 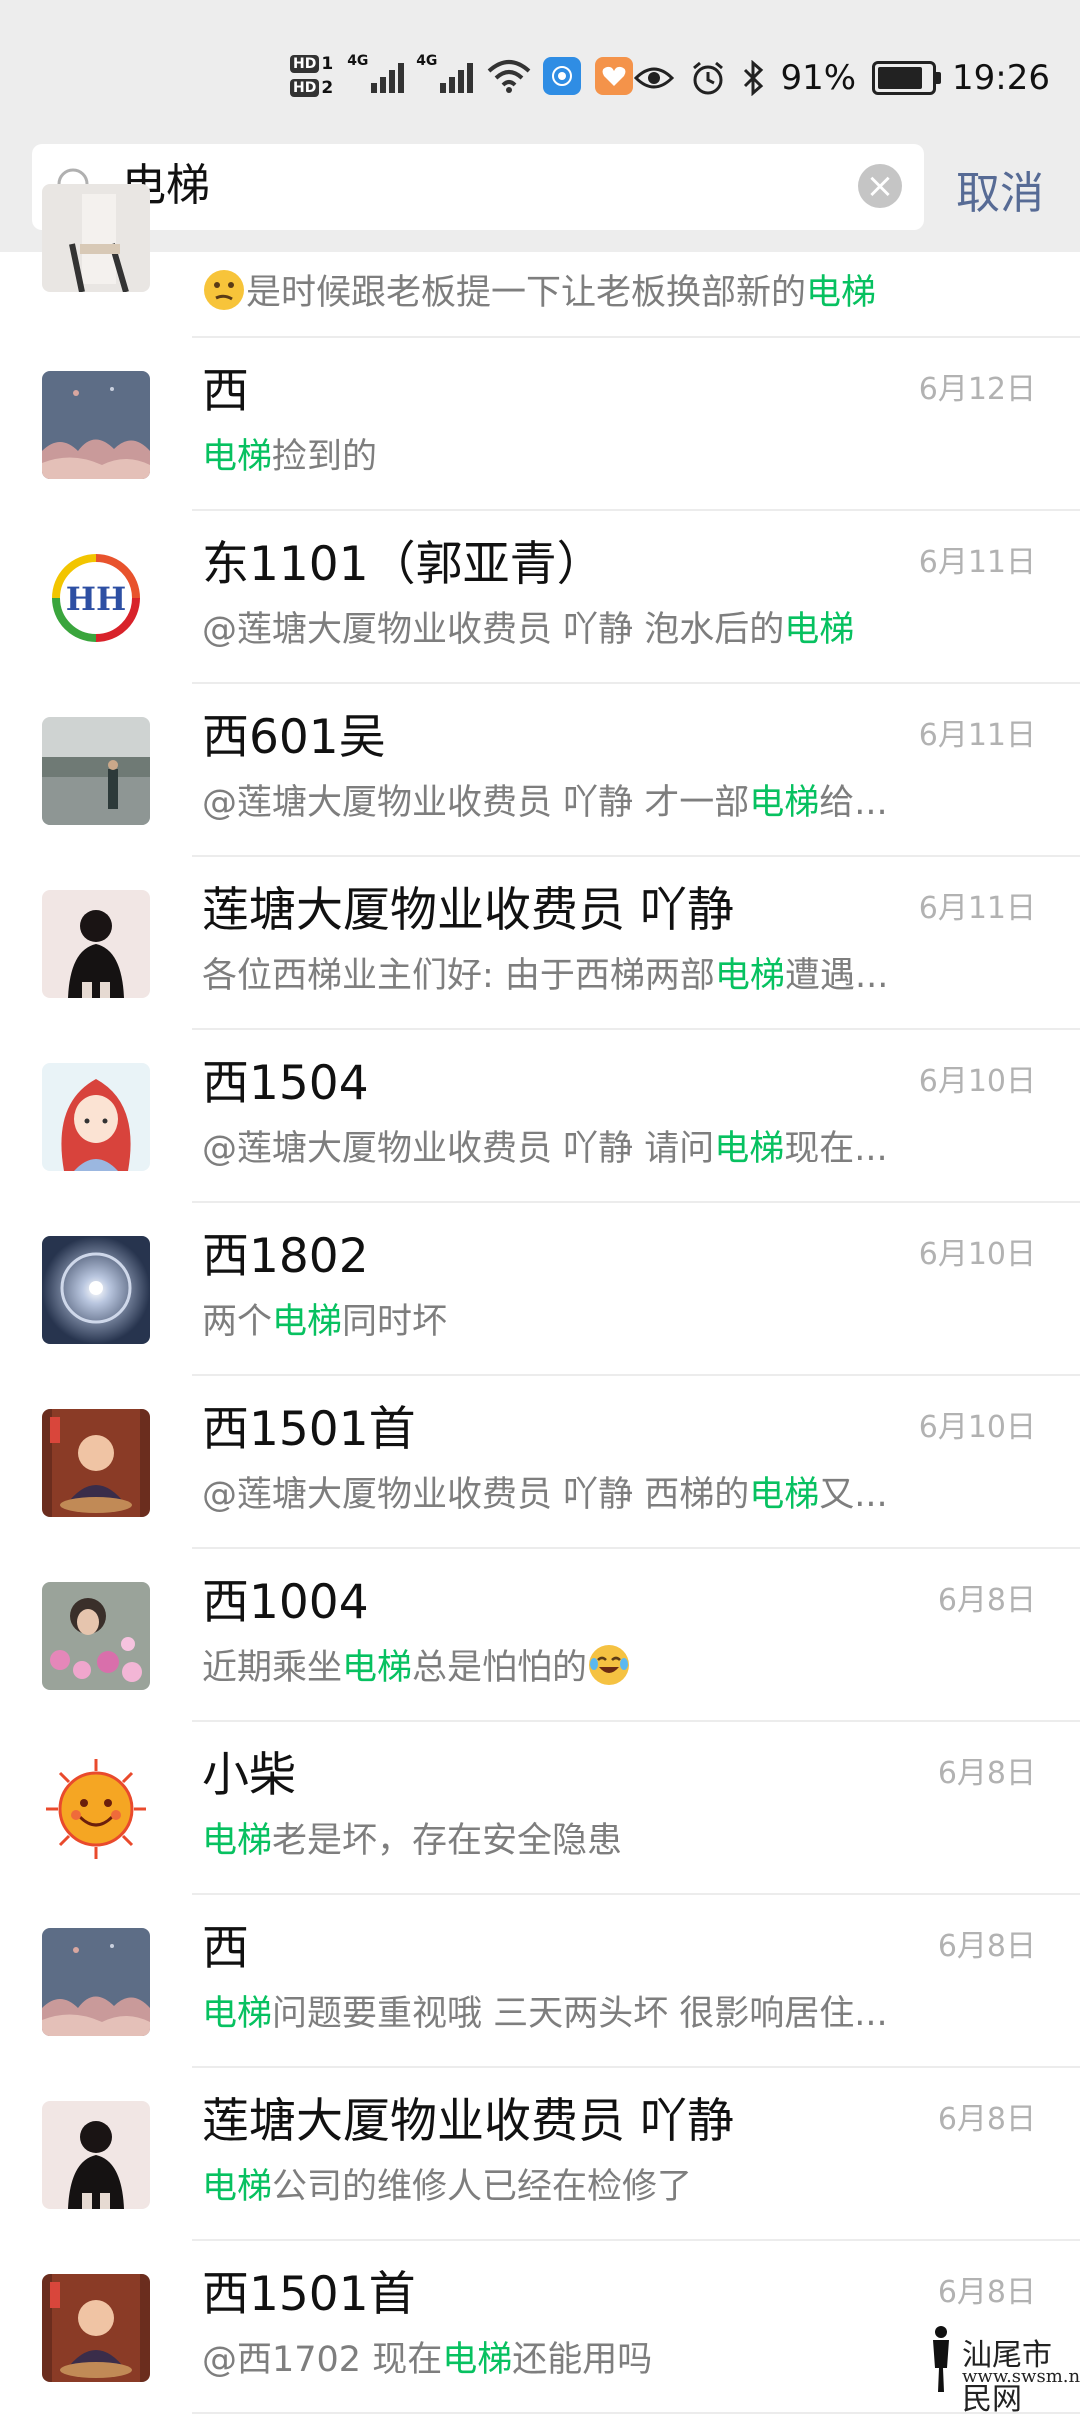 I want to click on result-row: 西1004 6月8日近期乘坐电梯总是怕怕的, so click(x=540, y=1635).